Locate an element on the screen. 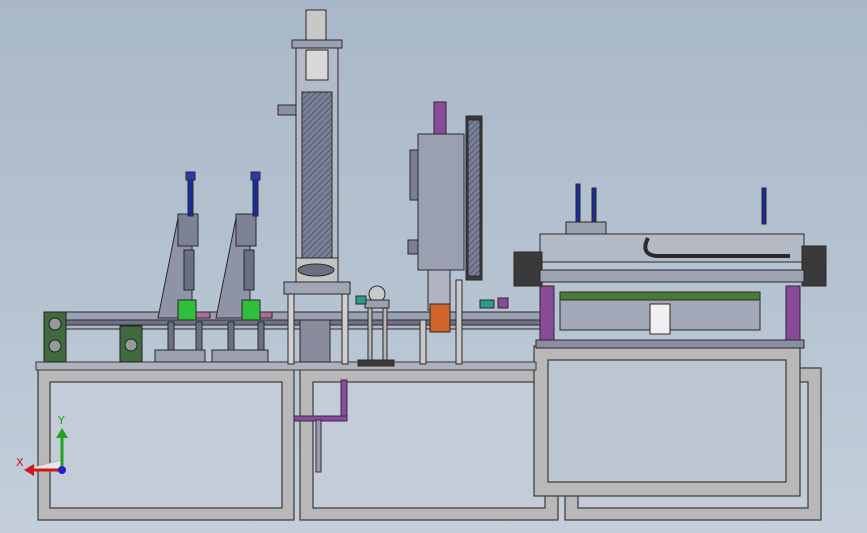 This screenshot has height=533, width=867. triad-y-label: Y is located at coordinates (61, 420).